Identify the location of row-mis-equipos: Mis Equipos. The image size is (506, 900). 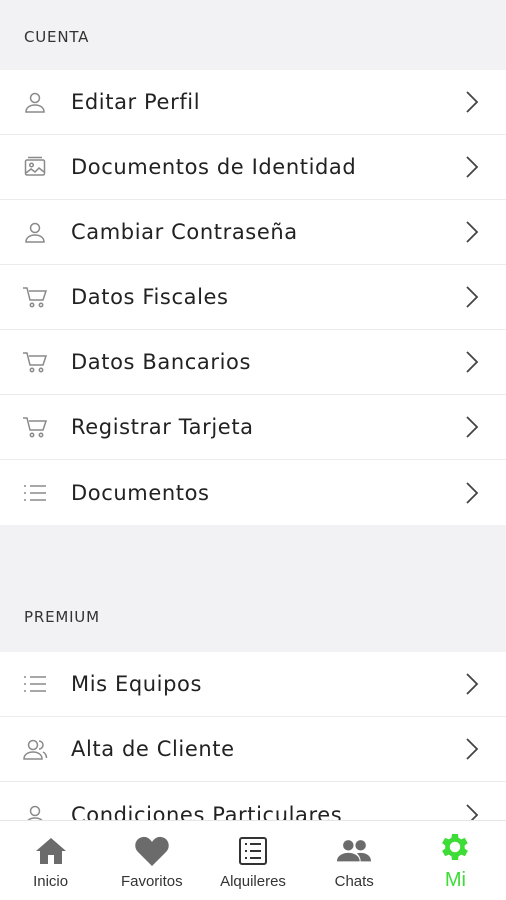
(253, 684).